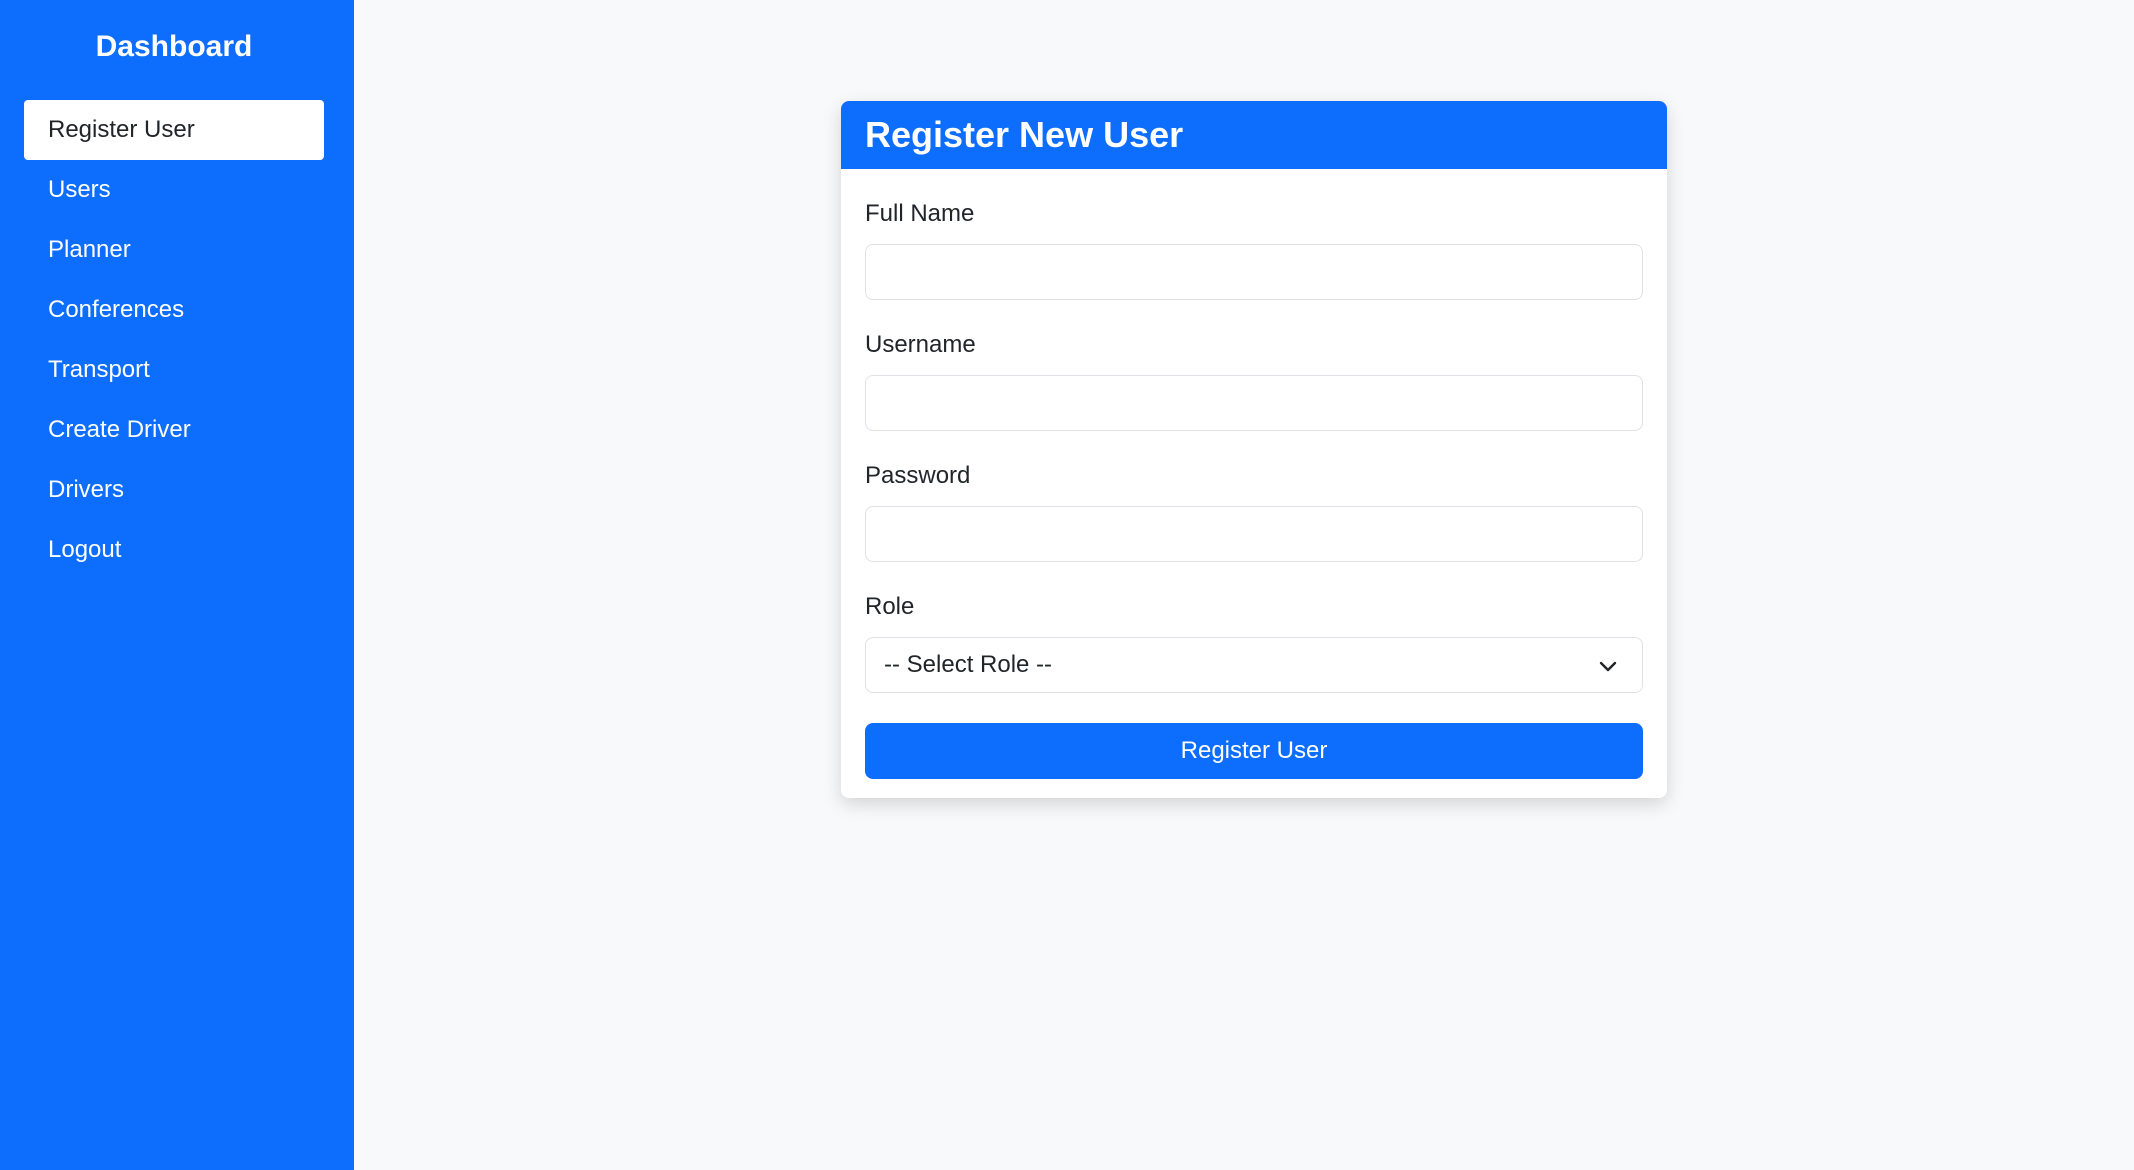 The height and width of the screenshot is (1170, 2134). What do you see at coordinates (890, 606) in the screenshot?
I see `role-label: Role` at bounding box center [890, 606].